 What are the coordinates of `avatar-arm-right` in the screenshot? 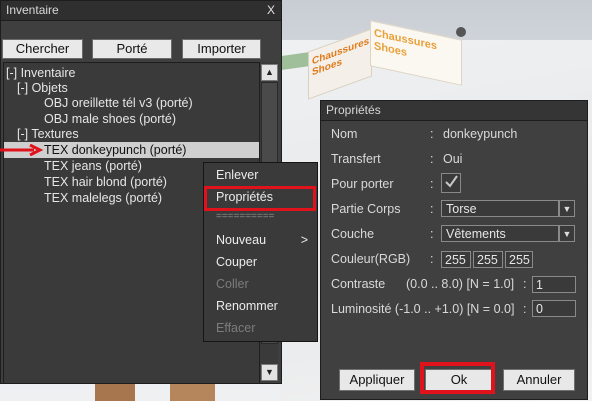 It's located at (192, 392).